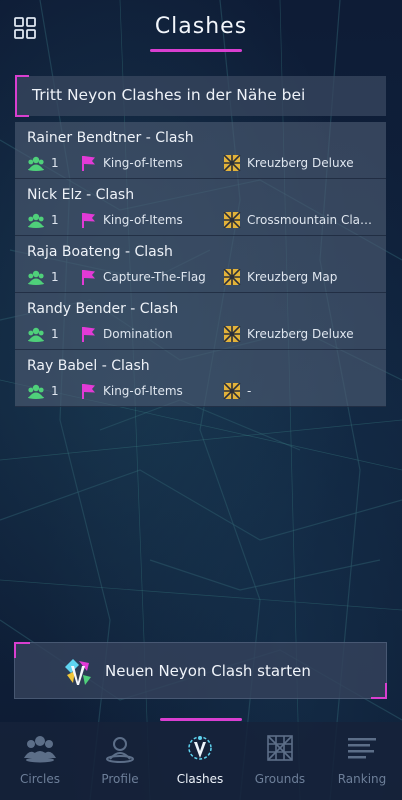  I want to click on clash-meta: 1 King-of-Items -, so click(204, 392).